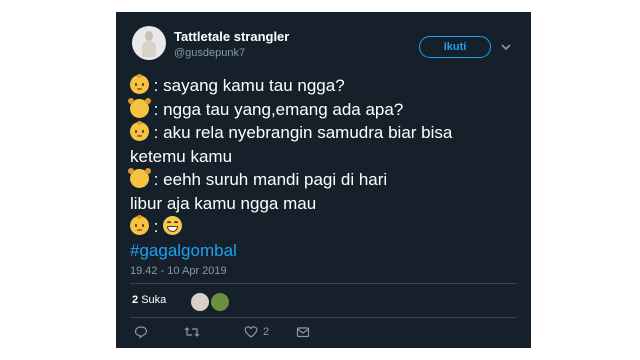  I want to click on likes-count: 2 Suka, so click(149, 300).